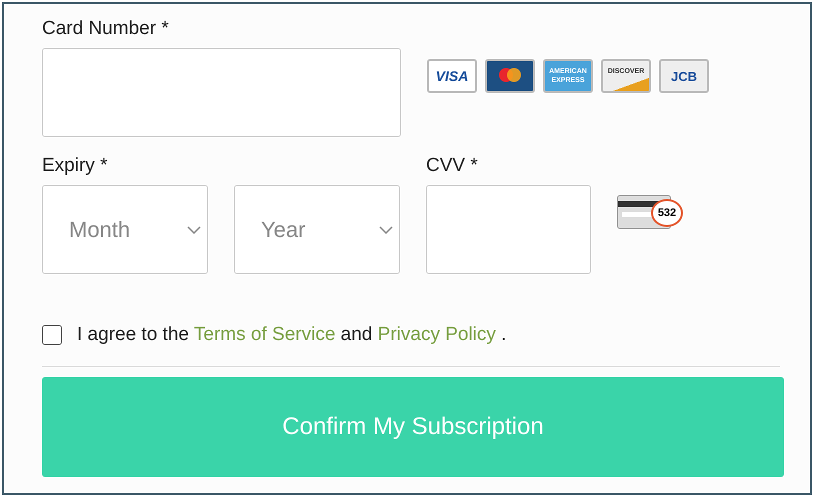 The width and height of the screenshot is (814, 497). What do you see at coordinates (221, 92) in the screenshot?
I see `card-number-field` at bounding box center [221, 92].